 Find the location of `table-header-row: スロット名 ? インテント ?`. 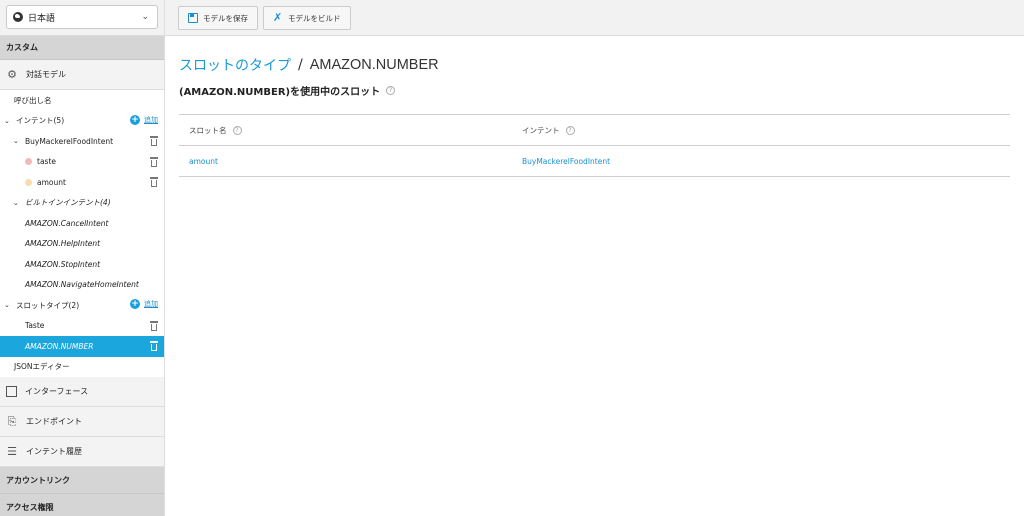

table-header-row: スロット名 ? インテント ? is located at coordinates (594, 130).